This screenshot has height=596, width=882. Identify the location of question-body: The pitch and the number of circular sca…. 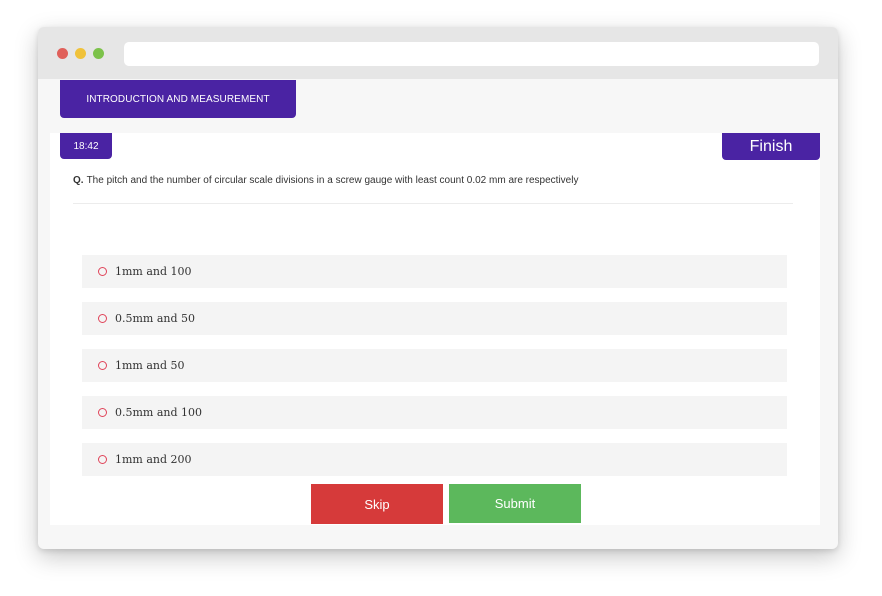
(332, 180).